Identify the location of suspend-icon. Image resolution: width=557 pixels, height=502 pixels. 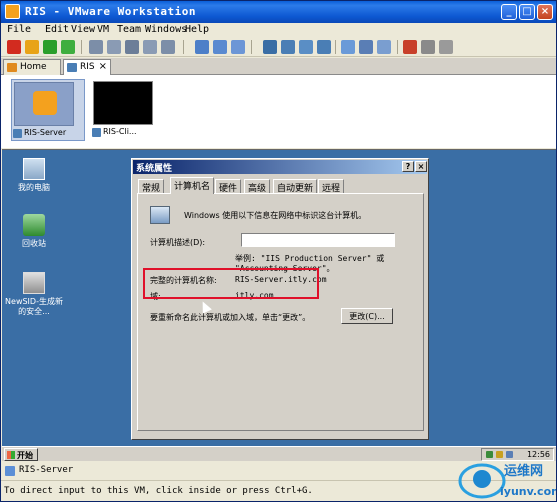
(32, 47).